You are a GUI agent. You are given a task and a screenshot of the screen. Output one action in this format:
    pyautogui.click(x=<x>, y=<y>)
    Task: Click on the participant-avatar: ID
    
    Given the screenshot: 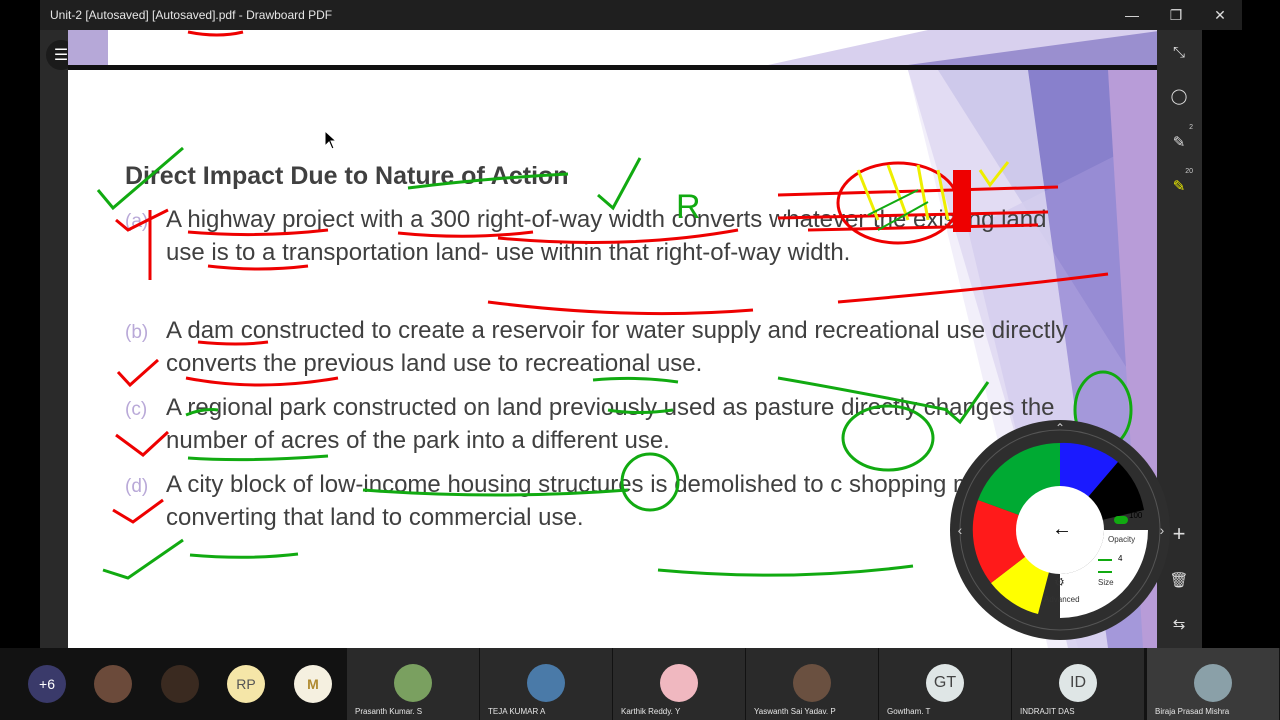 What is the action you would take?
    pyautogui.click(x=1078, y=683)
    